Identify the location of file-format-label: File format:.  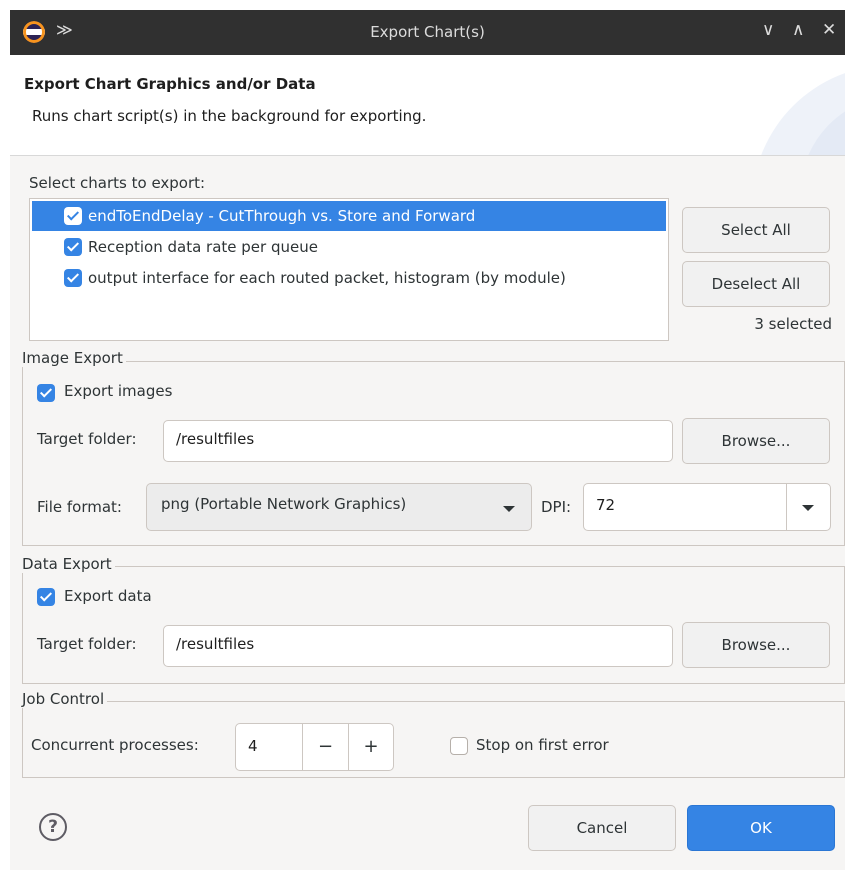
(79, 507).